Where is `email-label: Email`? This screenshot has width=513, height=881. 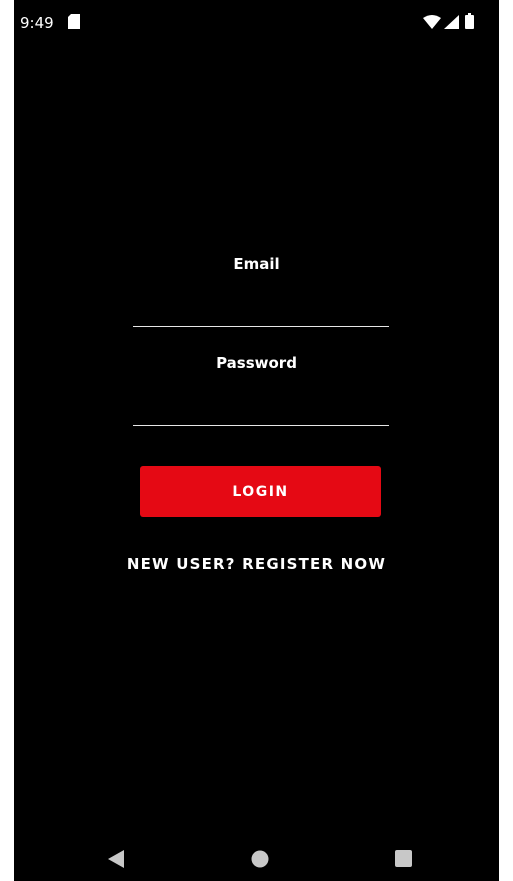
email-label: Email is located at coordinates (256, 264).